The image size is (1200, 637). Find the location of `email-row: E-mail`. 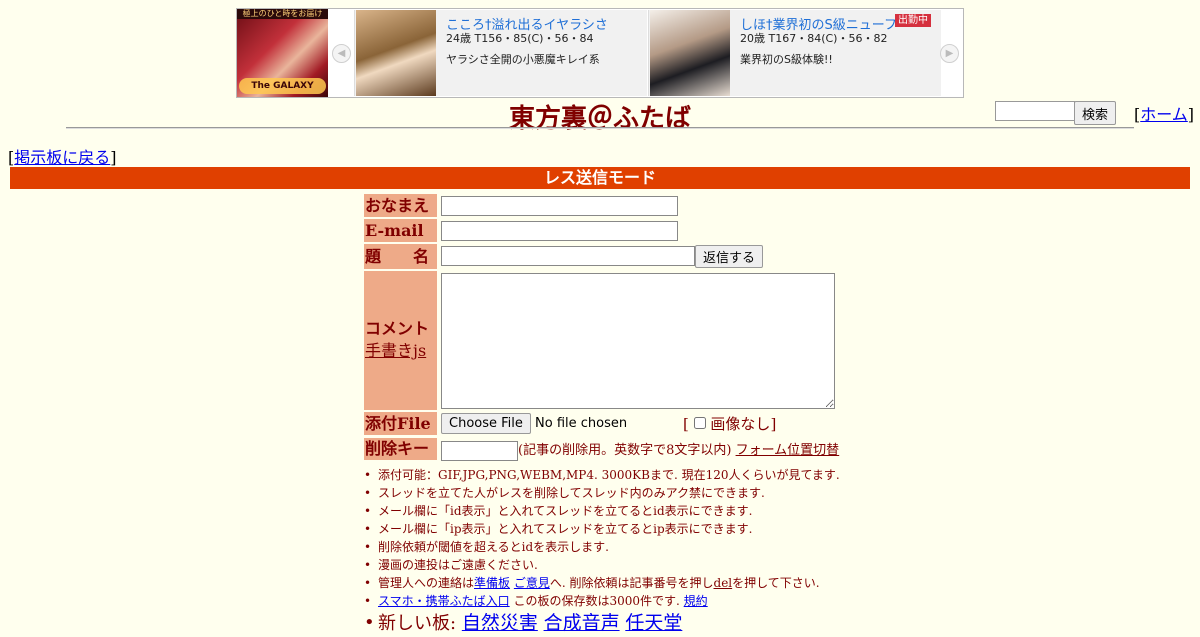

email-row: E-mail is located at coordinates (604, 230).